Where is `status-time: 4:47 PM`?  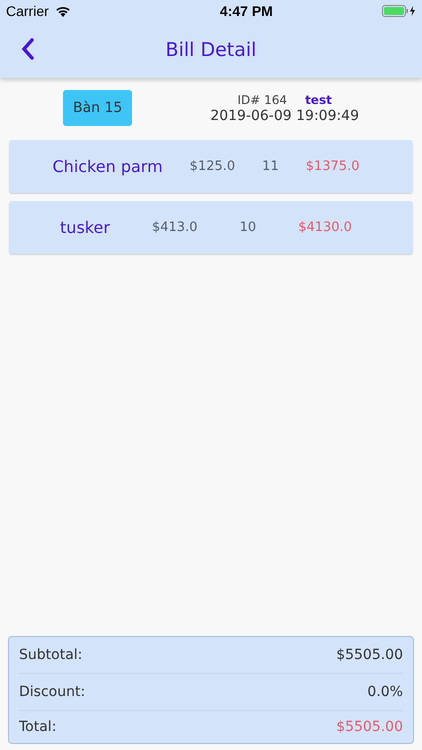 status-time: 4:47 PM is located at coordinates (246, 11).